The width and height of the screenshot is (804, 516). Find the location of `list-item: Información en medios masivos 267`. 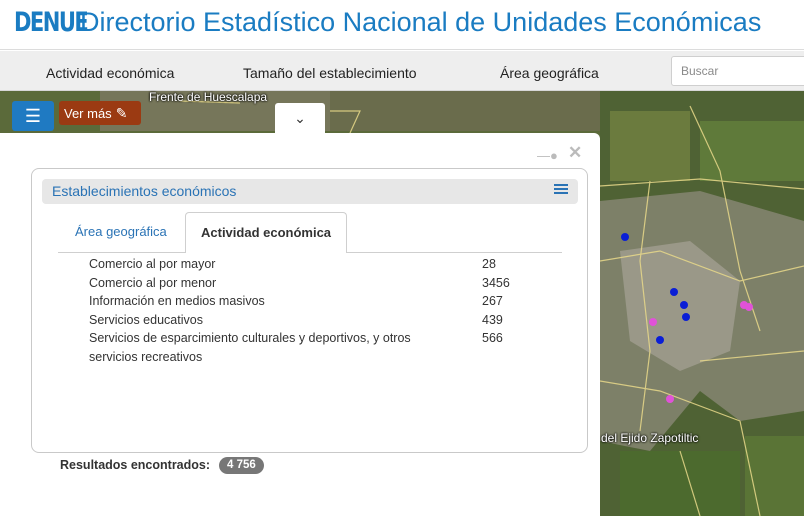

list-item: Información en medios masivos 267 is located at coordinates (324, 301).